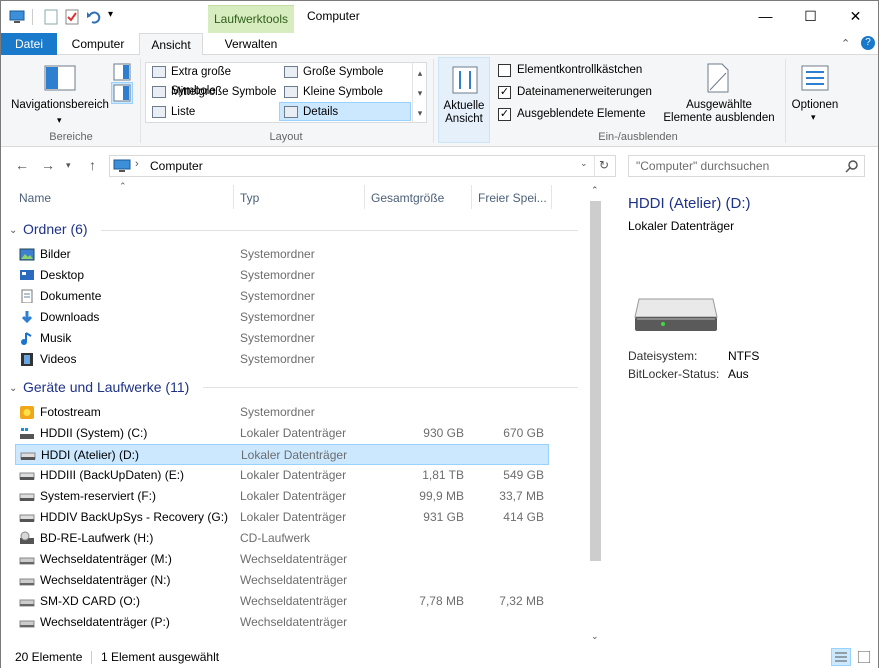 The height and width of the screenshot is (668, 879). Describe the element at coordinates (56, 338) in the screenshot. I see `item-name: Musik` at that location.